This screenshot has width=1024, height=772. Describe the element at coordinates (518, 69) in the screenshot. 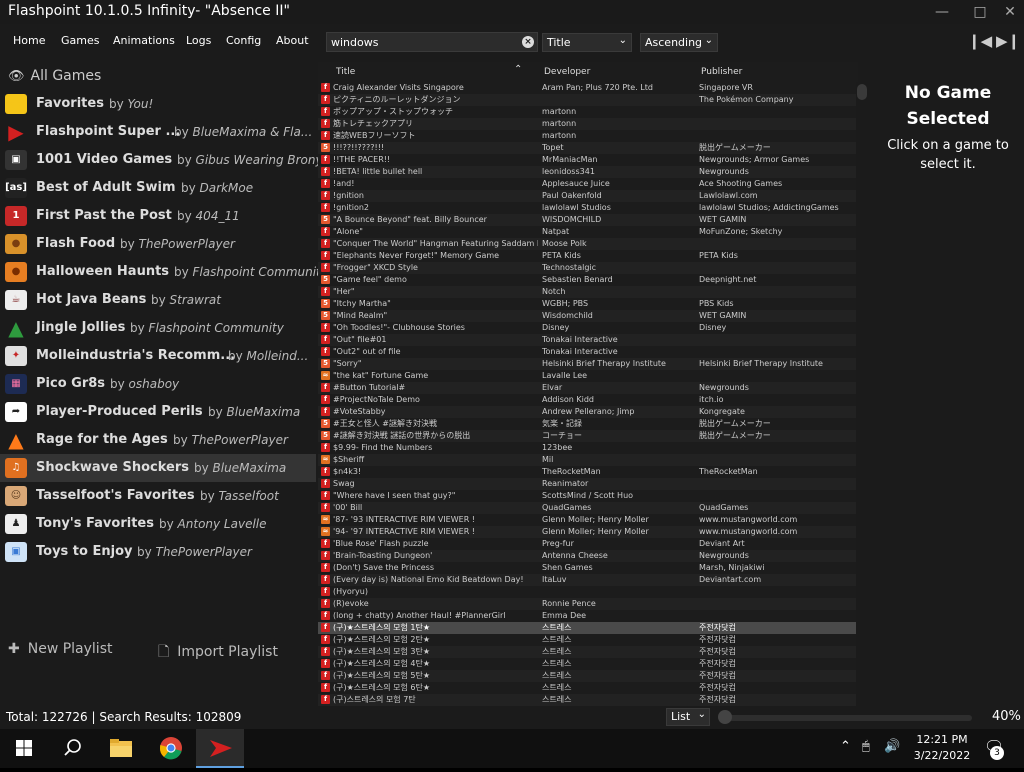

I see `sort-ascending-icon: ⌃` at that location.